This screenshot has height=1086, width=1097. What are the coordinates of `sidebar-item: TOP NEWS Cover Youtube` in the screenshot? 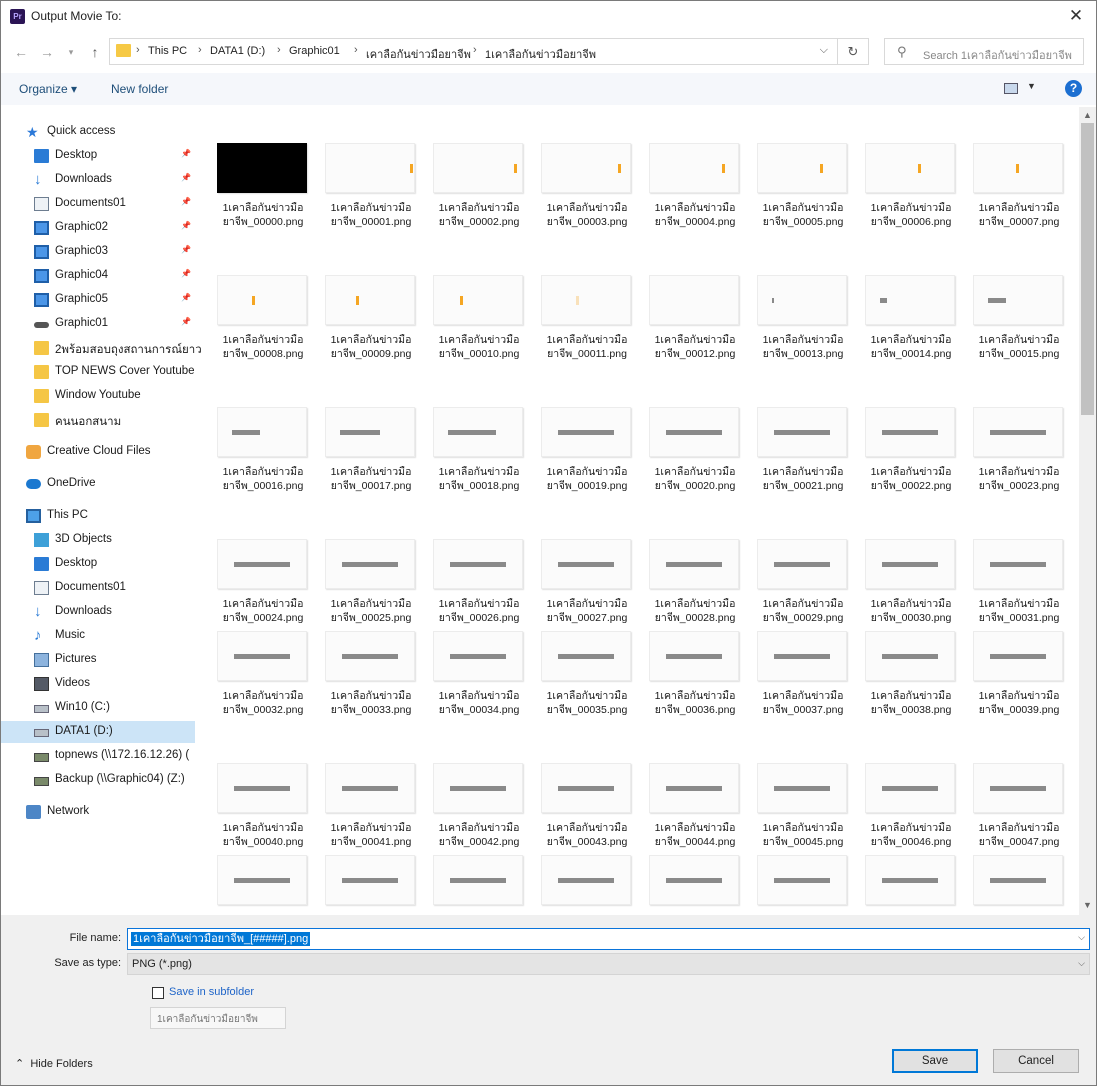 It's located at (98, 372).